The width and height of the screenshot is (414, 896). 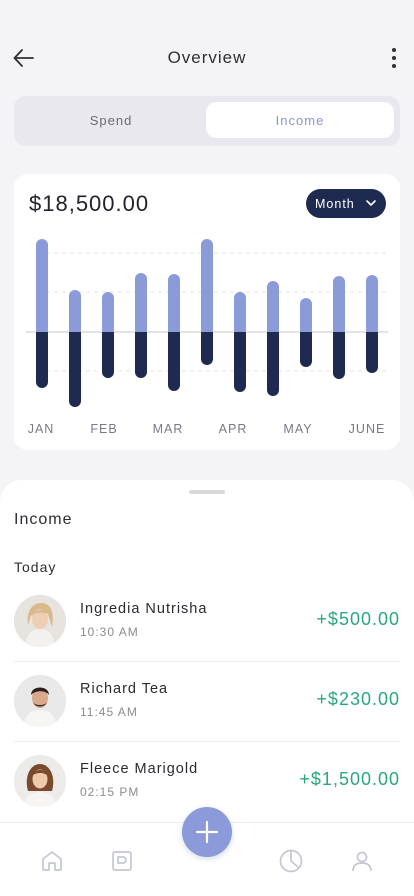 I want to click on transaction-amount: +$230.00, so click(x=358, y=699).